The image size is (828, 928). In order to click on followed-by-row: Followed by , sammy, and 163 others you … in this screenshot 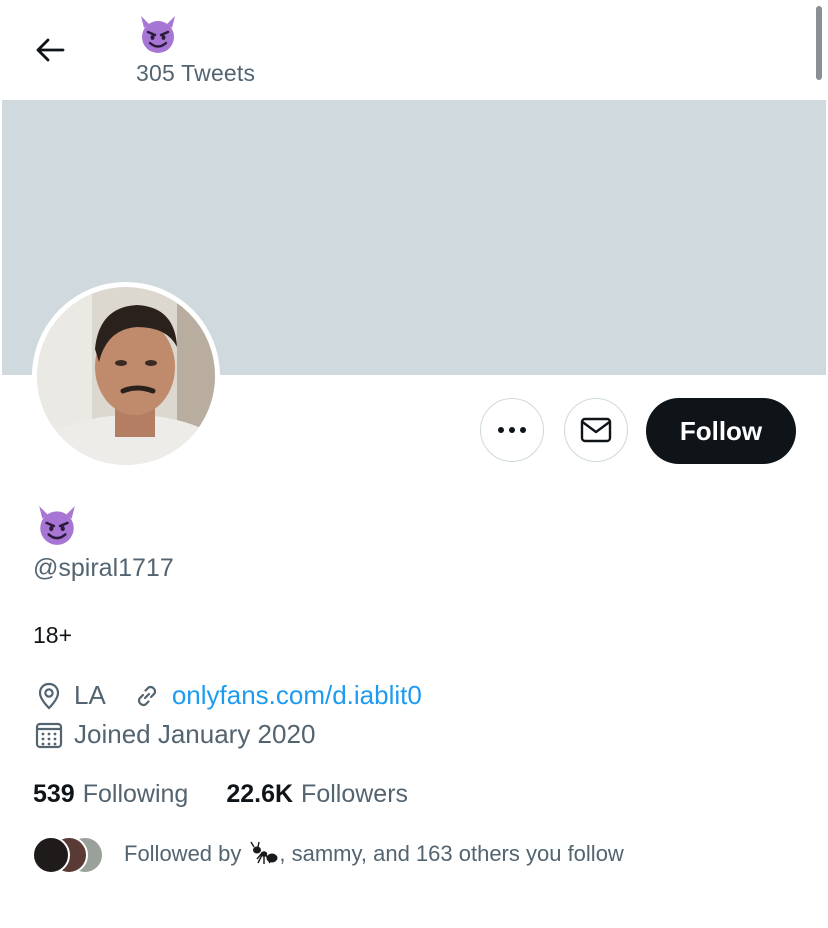, I will do `click(328, 855)`.